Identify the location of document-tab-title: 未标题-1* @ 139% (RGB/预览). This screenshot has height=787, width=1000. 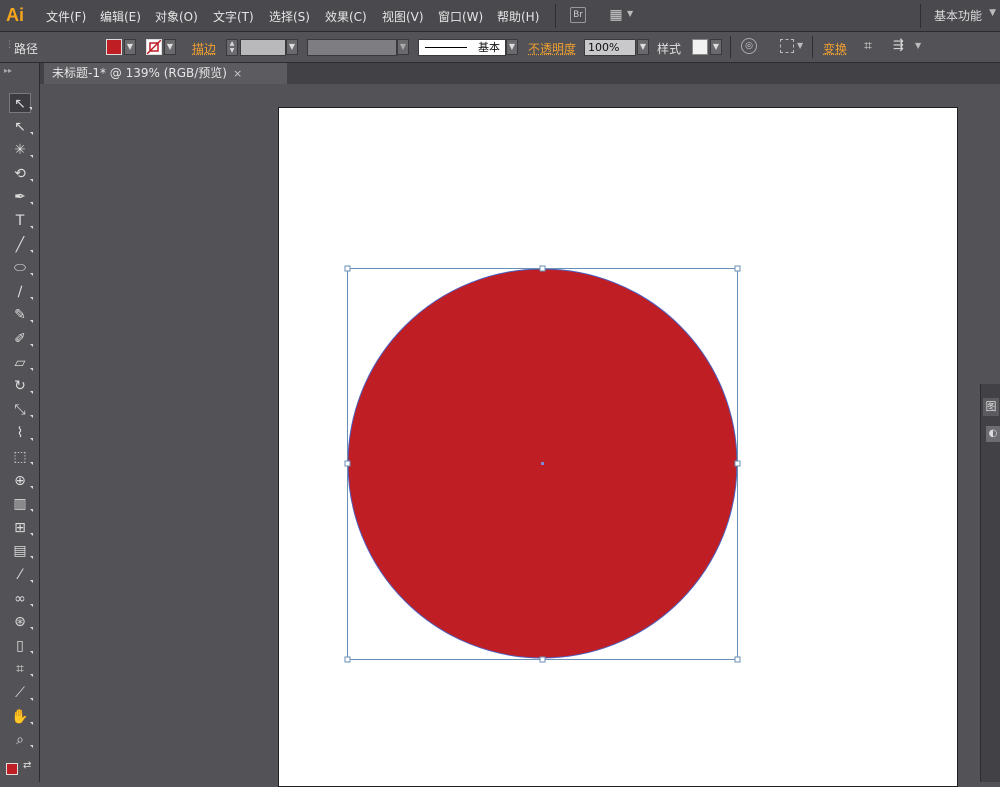
(139, 73).